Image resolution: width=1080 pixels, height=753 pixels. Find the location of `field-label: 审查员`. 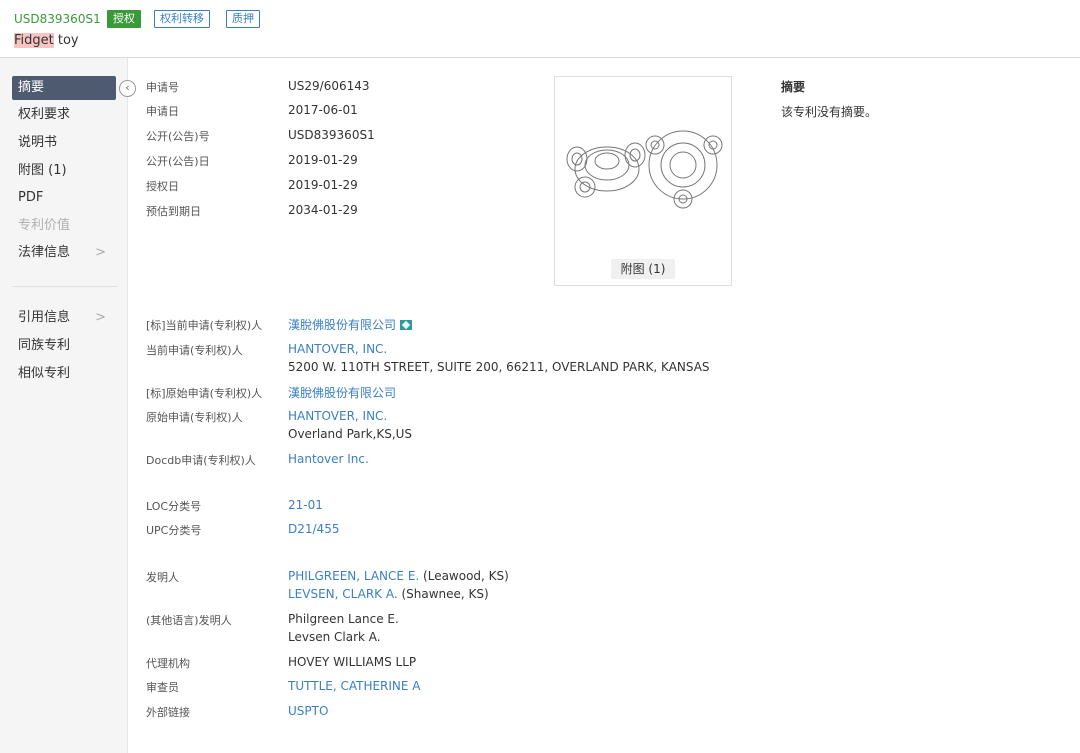

field-label: 审查员 is located at coordinates (162, 687).